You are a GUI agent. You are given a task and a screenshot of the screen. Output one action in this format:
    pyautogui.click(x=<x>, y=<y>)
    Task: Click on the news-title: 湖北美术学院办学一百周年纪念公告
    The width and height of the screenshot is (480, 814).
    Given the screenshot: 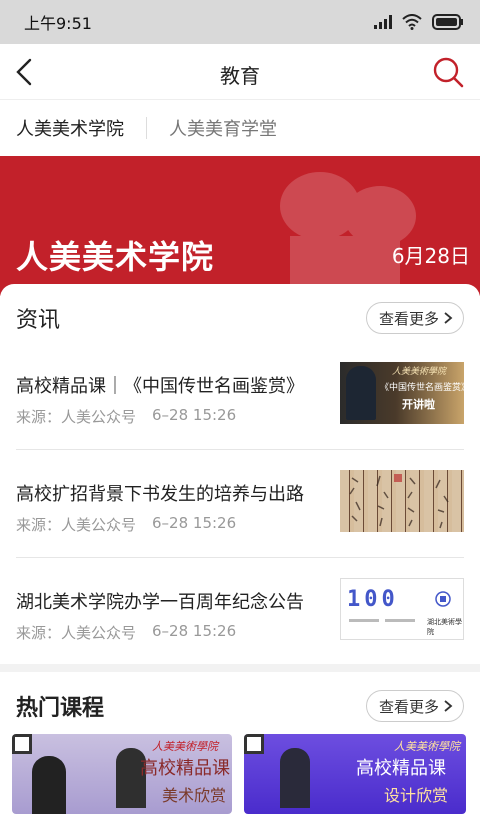 What is the action you would take?
    pyautogui.click(x=160, y=602)
    